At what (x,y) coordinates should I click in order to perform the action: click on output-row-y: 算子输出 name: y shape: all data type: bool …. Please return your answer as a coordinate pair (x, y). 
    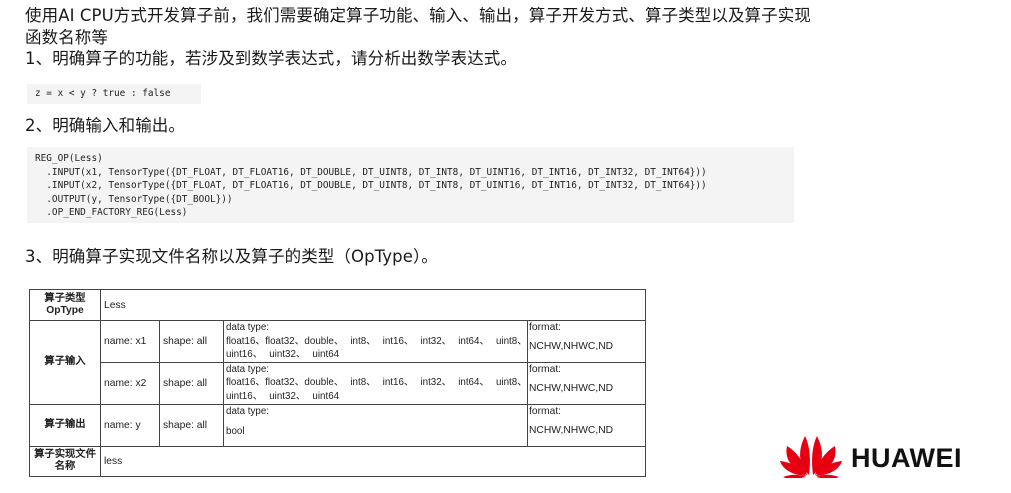
    Looking at the image, I should click on (337, 425).